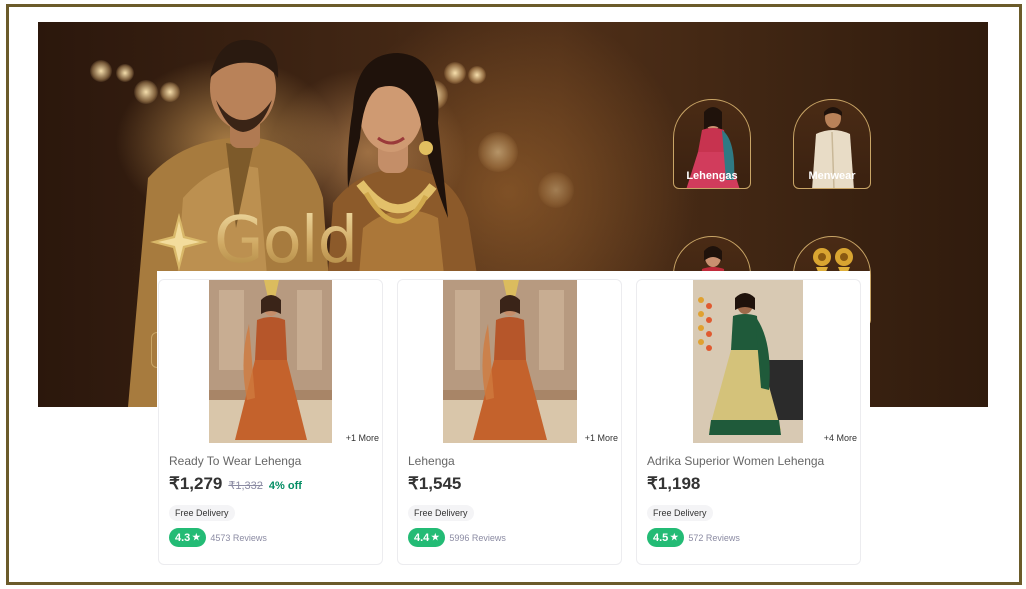 The width and height of the screenshot is (1026, 589). I want to click on rating-badge: 4.4 ★, so click(427, 537).